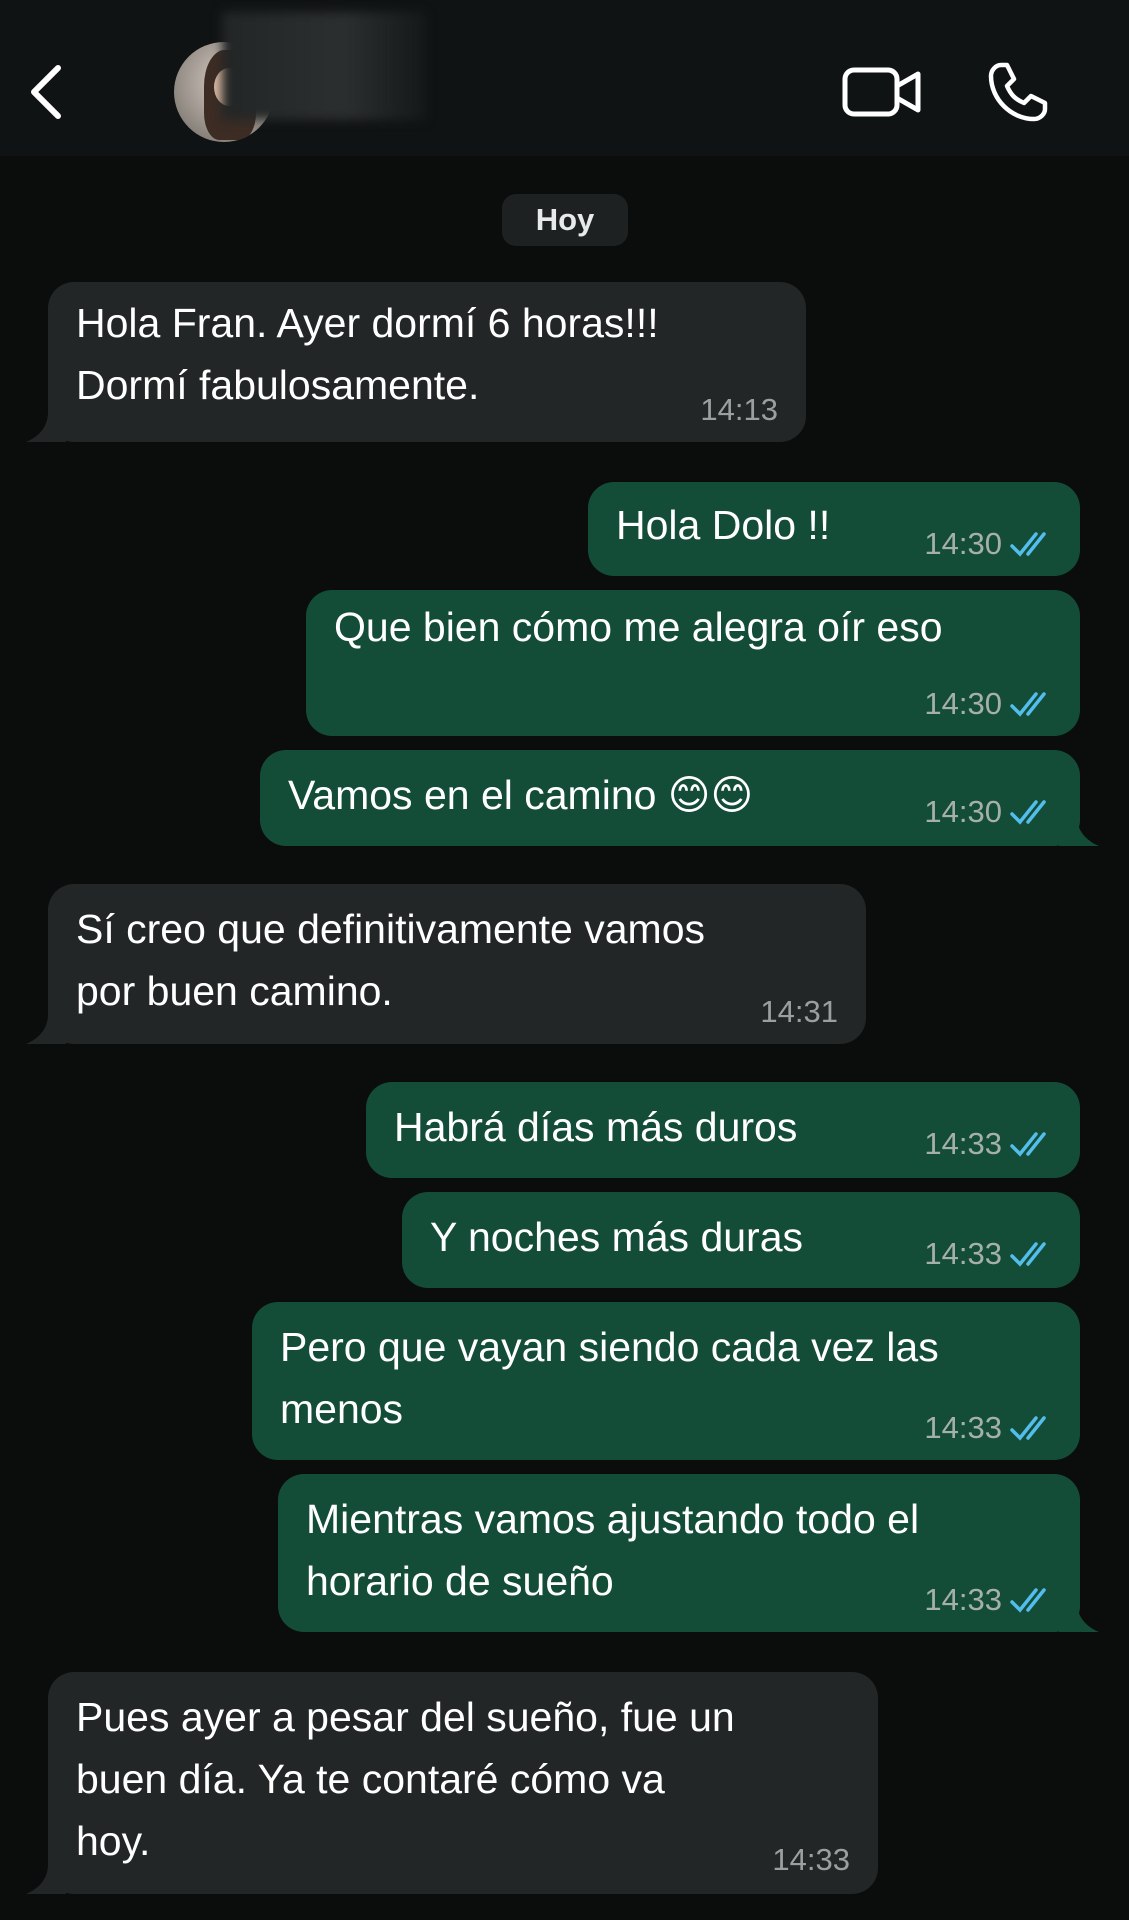  What do you see at coordinates (799, 1011) in the screenshot?
I see `message-time: 14:31` at bounding box center [799, 1011].